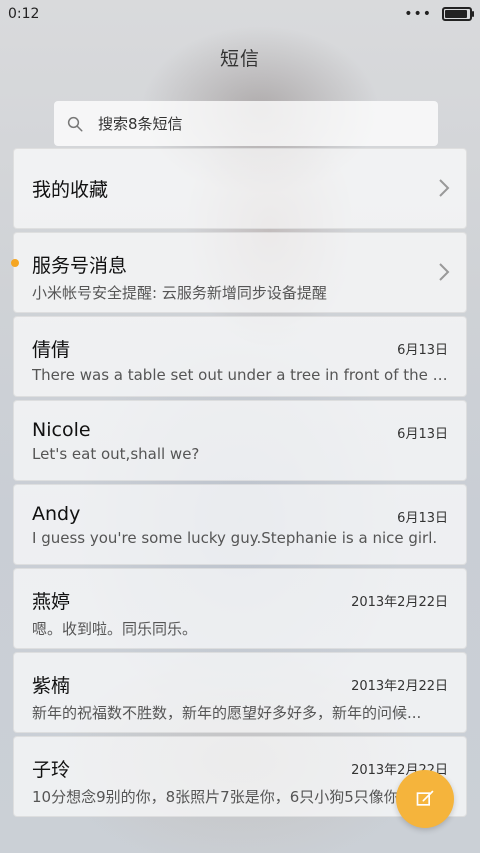  I want to click on favorites-label: 我的收藏, so click(70, 190).